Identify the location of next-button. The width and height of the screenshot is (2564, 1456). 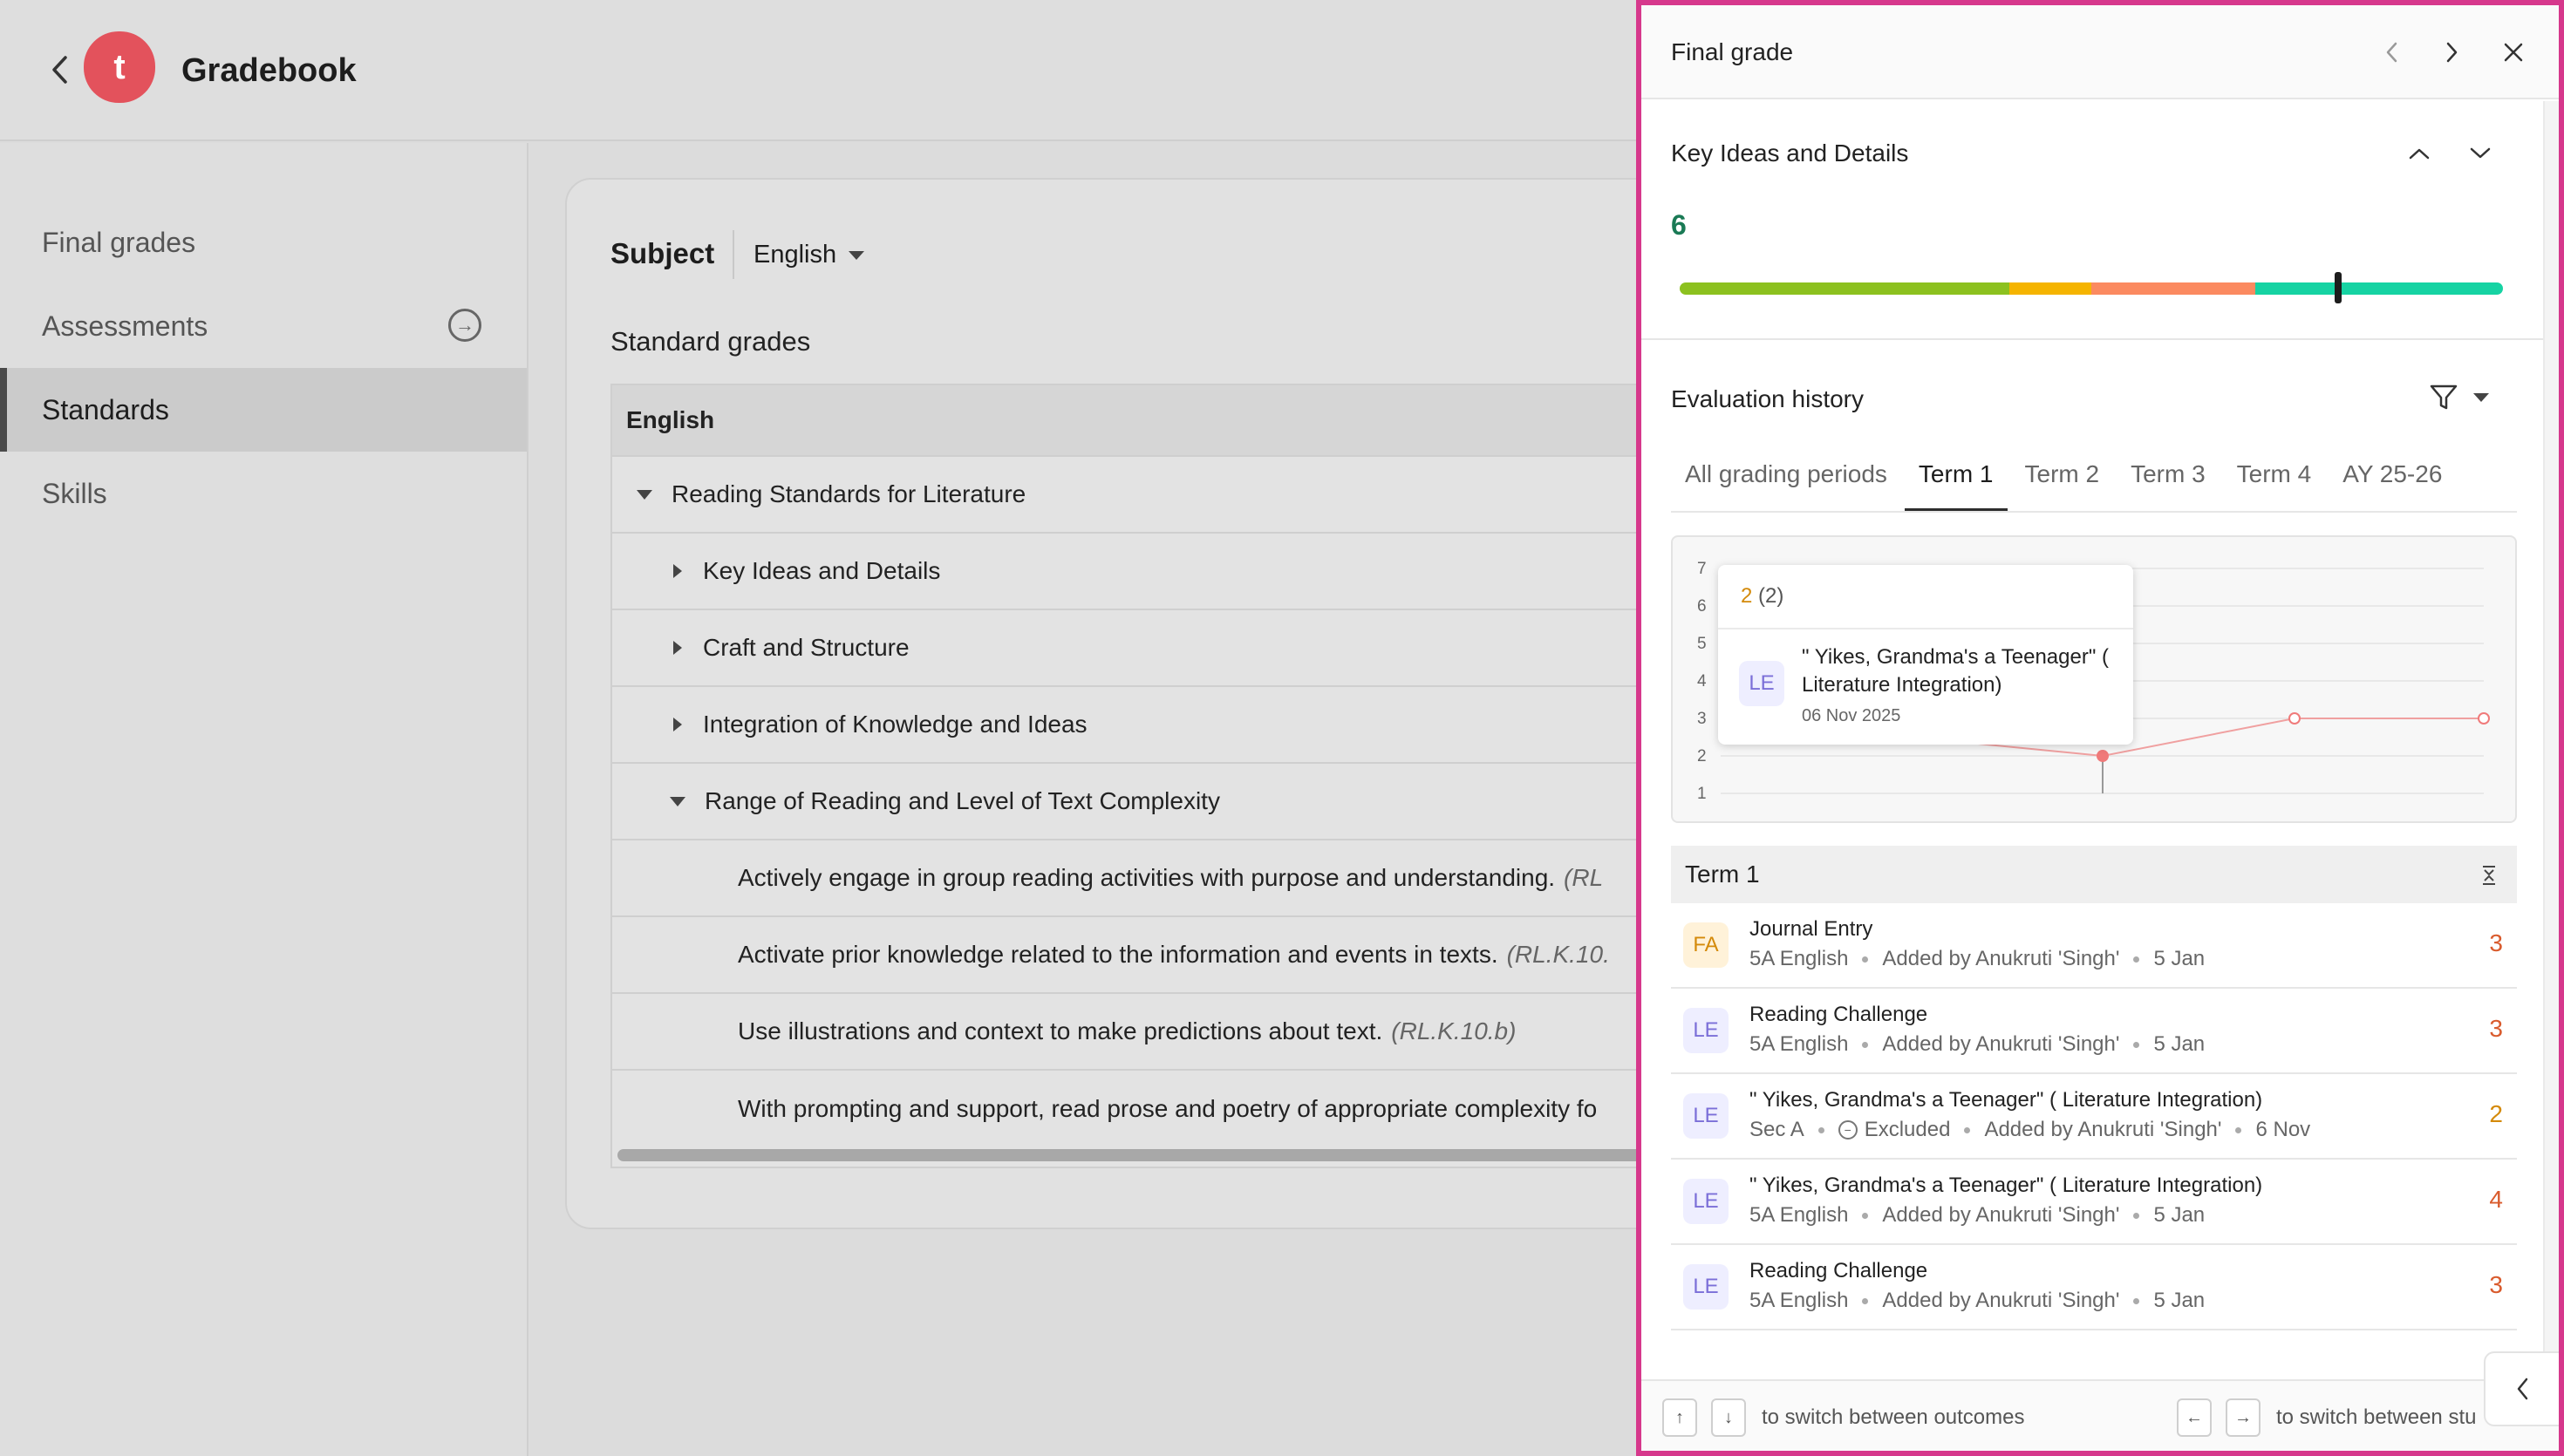
(2452, 52).